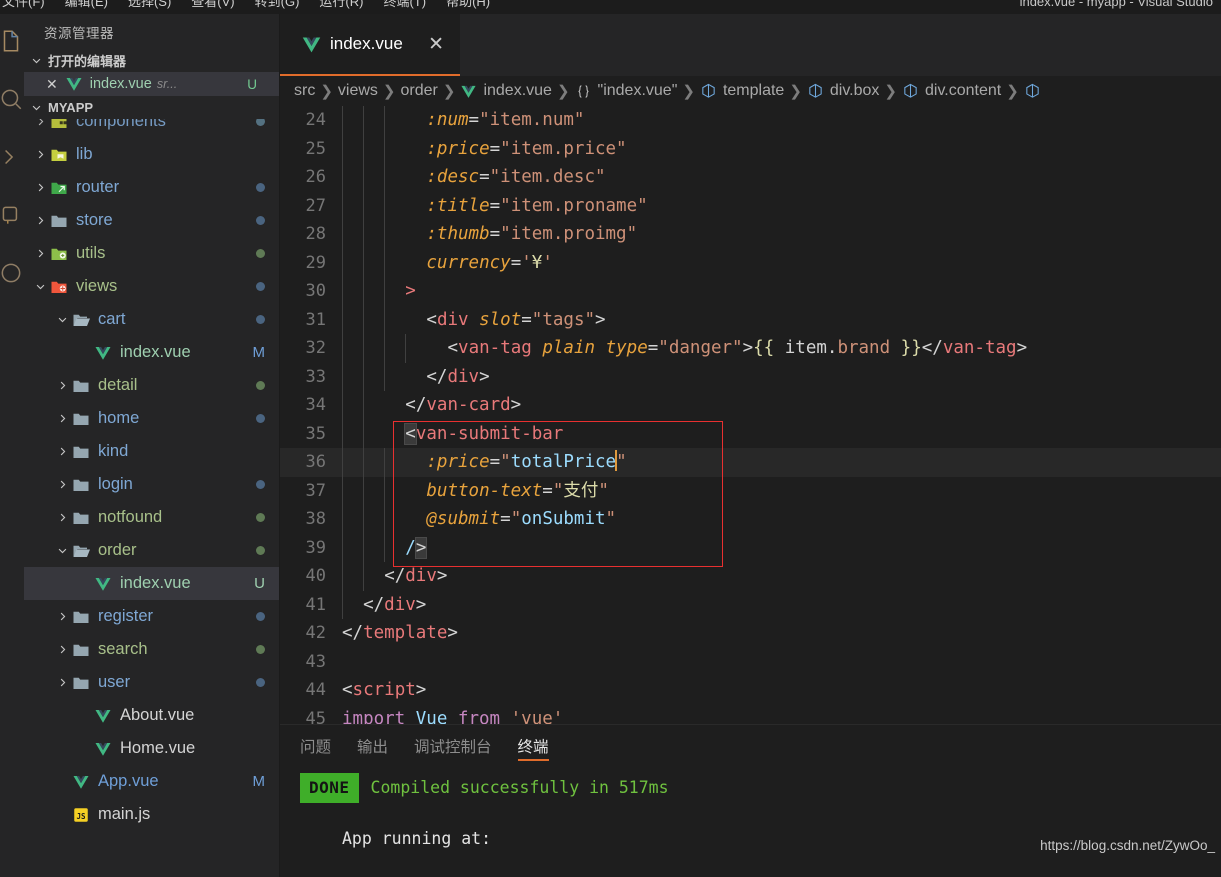 This screenshot has width=1221, height=877. What do you see at coordinates (151, 128) in the screenshot?
I see `tree-folder-components: components` at bounding box center [151, 128].